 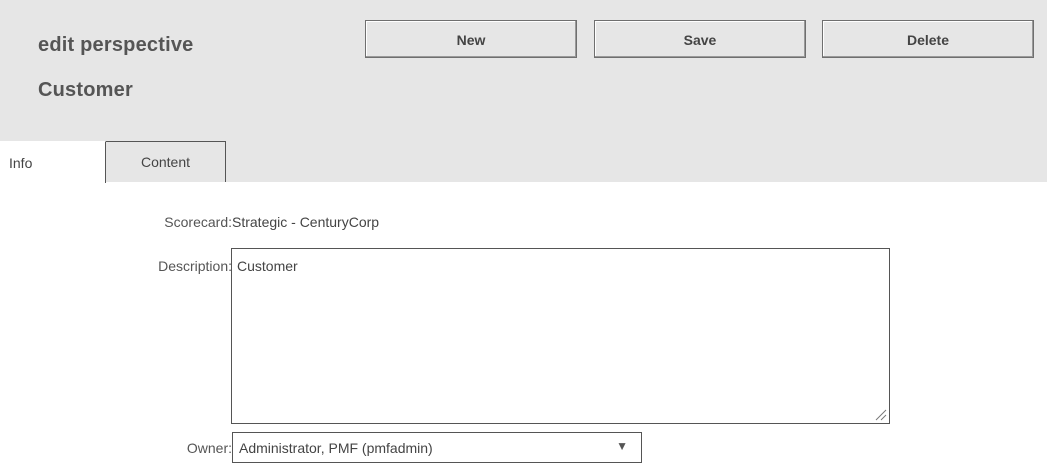 I want to click on new-button: New, so click(x=471, y=39).